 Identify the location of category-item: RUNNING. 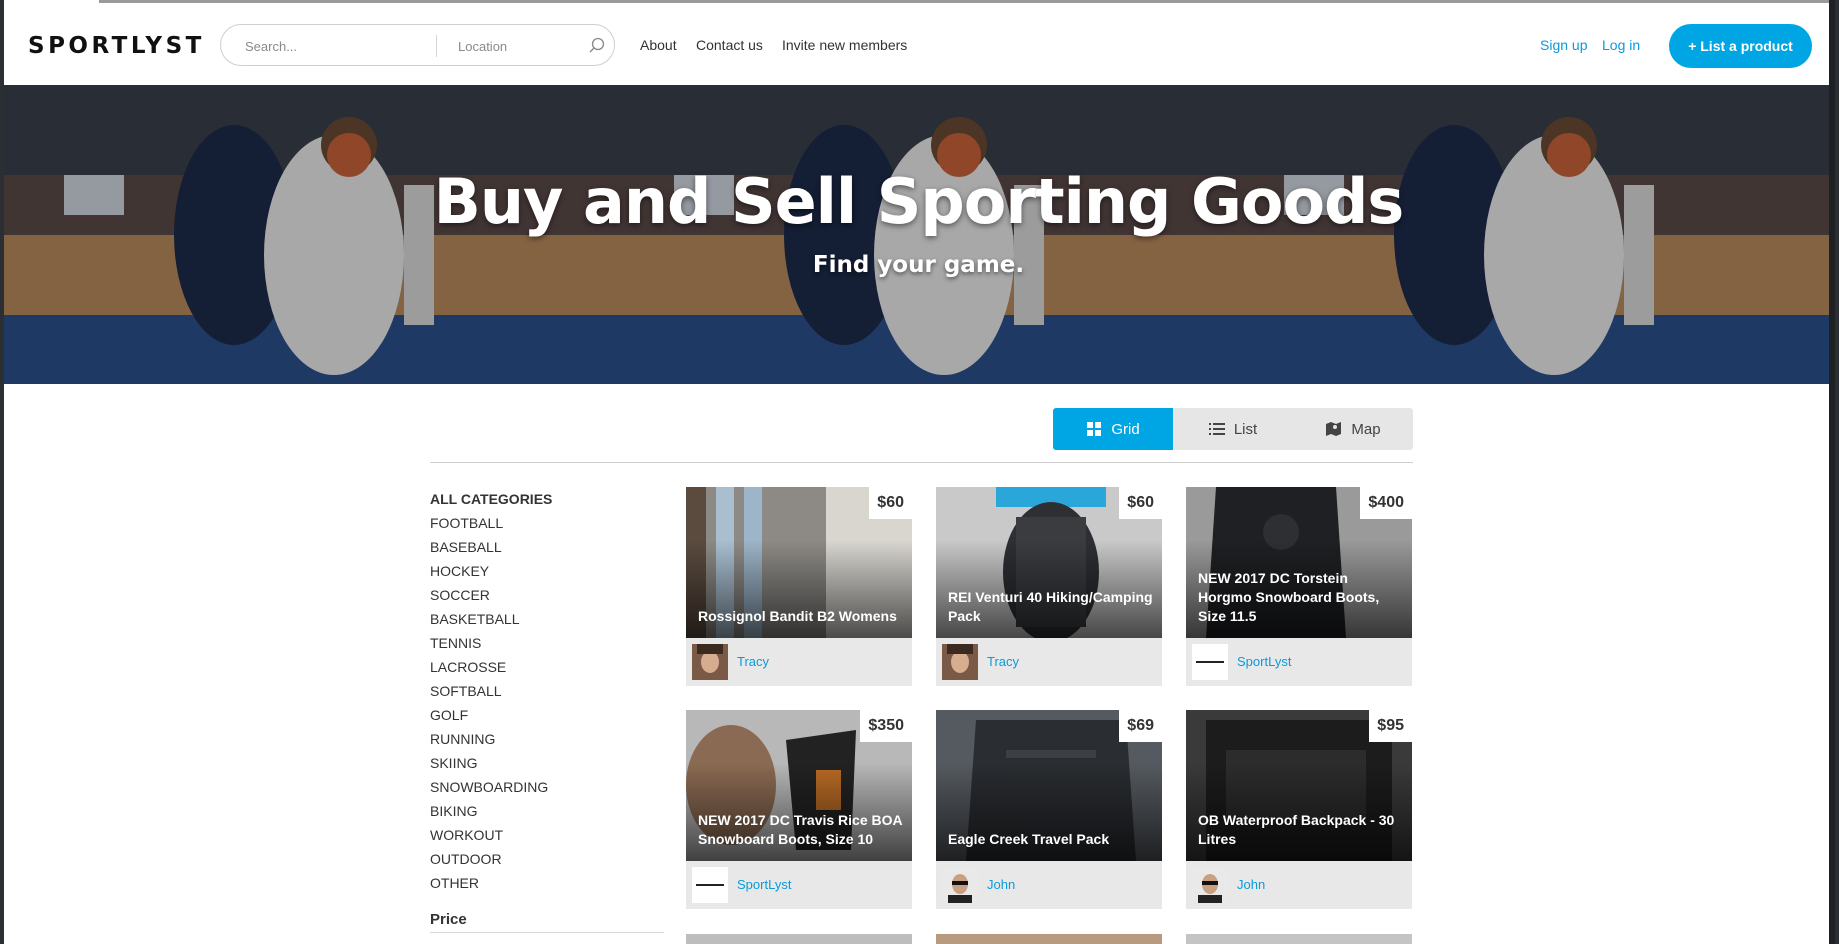
(550, 742).